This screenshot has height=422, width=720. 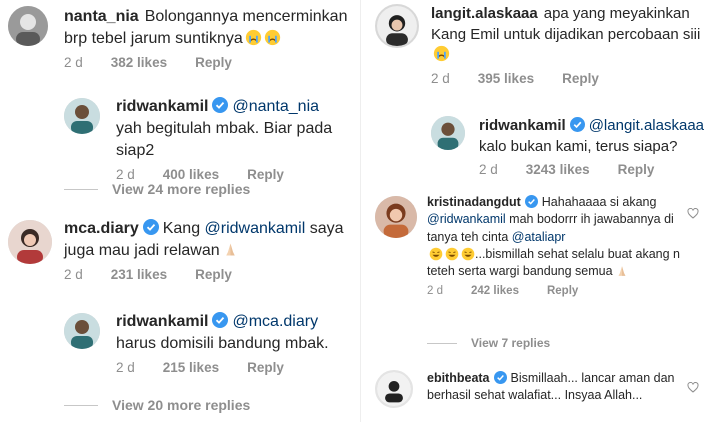 What do you see at coordinates (181, 405) in the screenshot?
I see `view-more-label: View 20 more replies` at bounding box center [181, 405].